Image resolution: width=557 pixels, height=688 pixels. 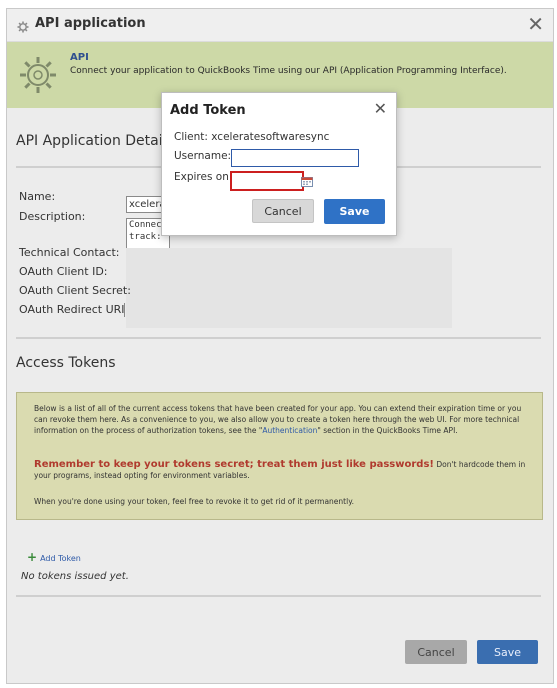 What do you see at coordinates (37, 196) in the screenshot?
I see `name-label: Name:` at bounding box center [37, 196].